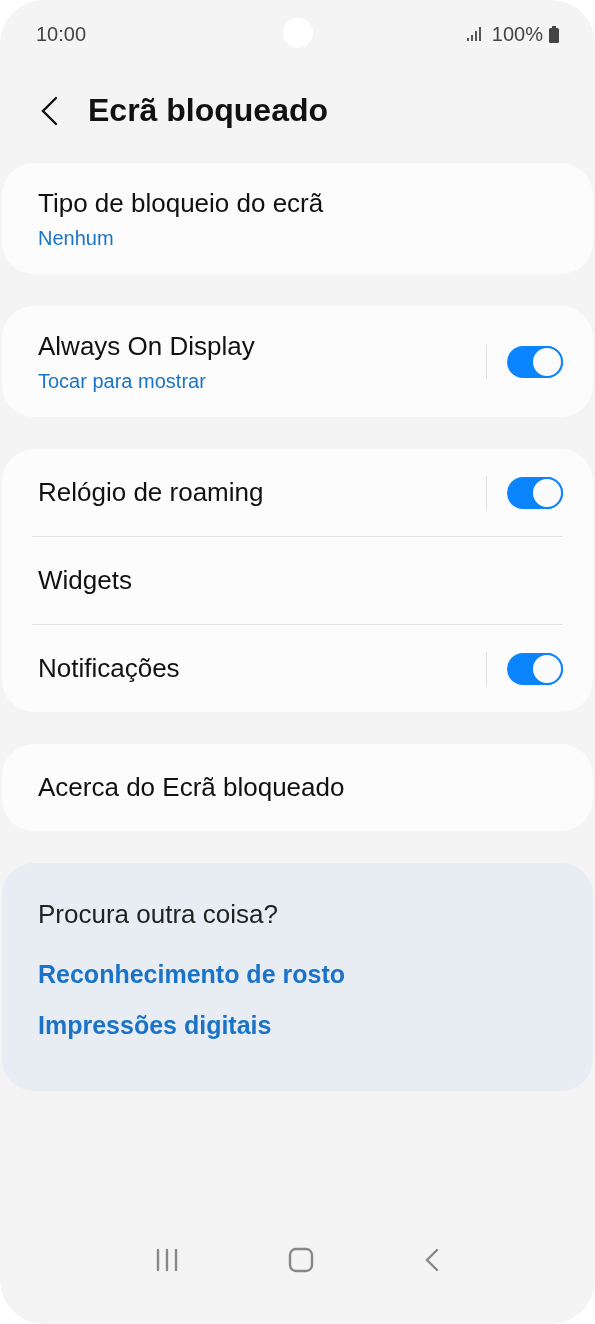 The width and height of the screenshot is (595, 1324). Describe the element at coordinates (262, 668) in the screenshot. I see `setting-title: Notificações` at that location.